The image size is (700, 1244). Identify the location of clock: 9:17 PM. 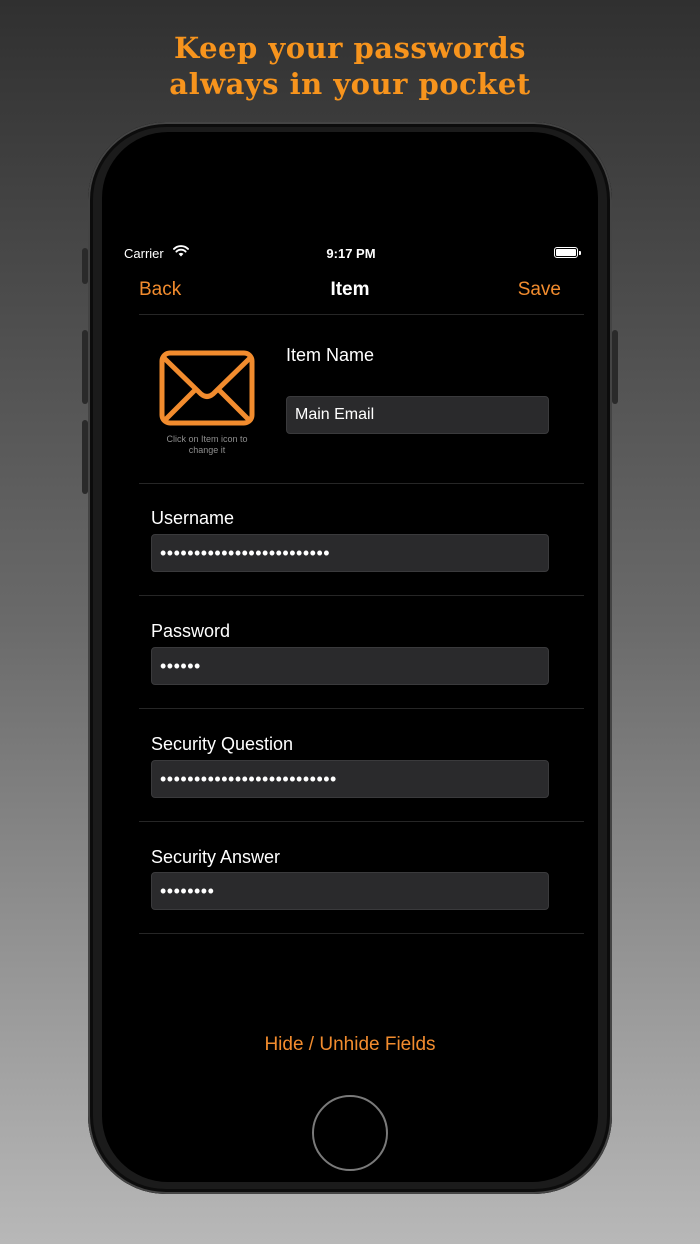
(351, 253).